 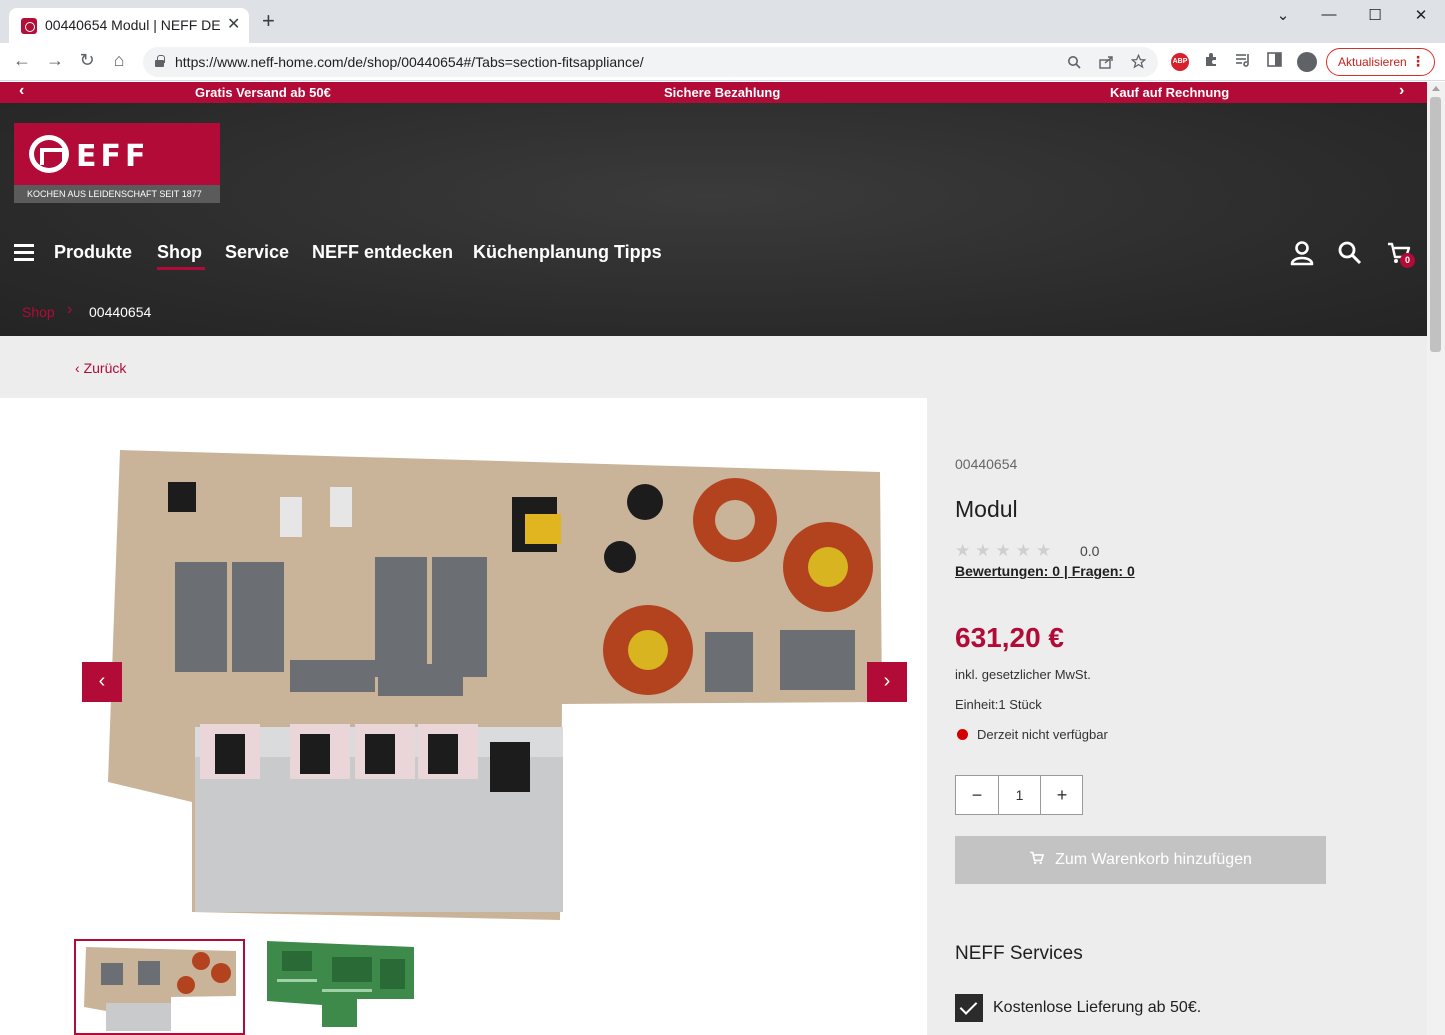 I want to click on quantity-stepper: − 1 +, so click(x=1019, y=795).